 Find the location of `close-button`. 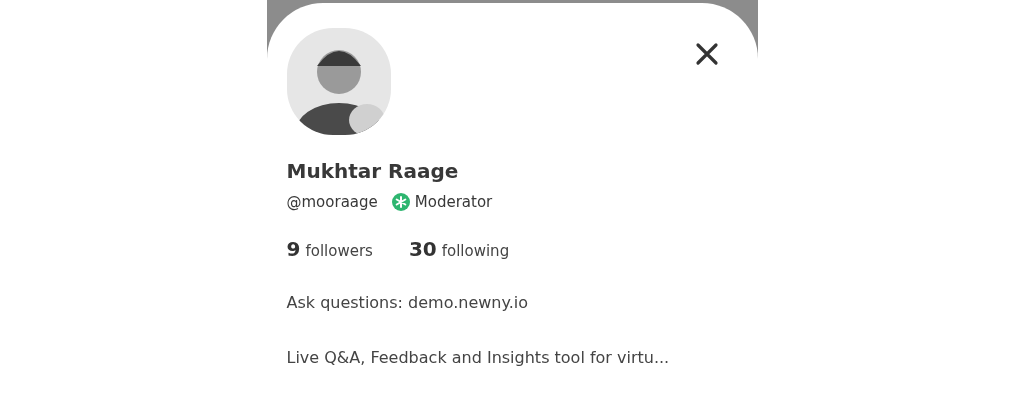

close-button is located at coordinates (706, 54).